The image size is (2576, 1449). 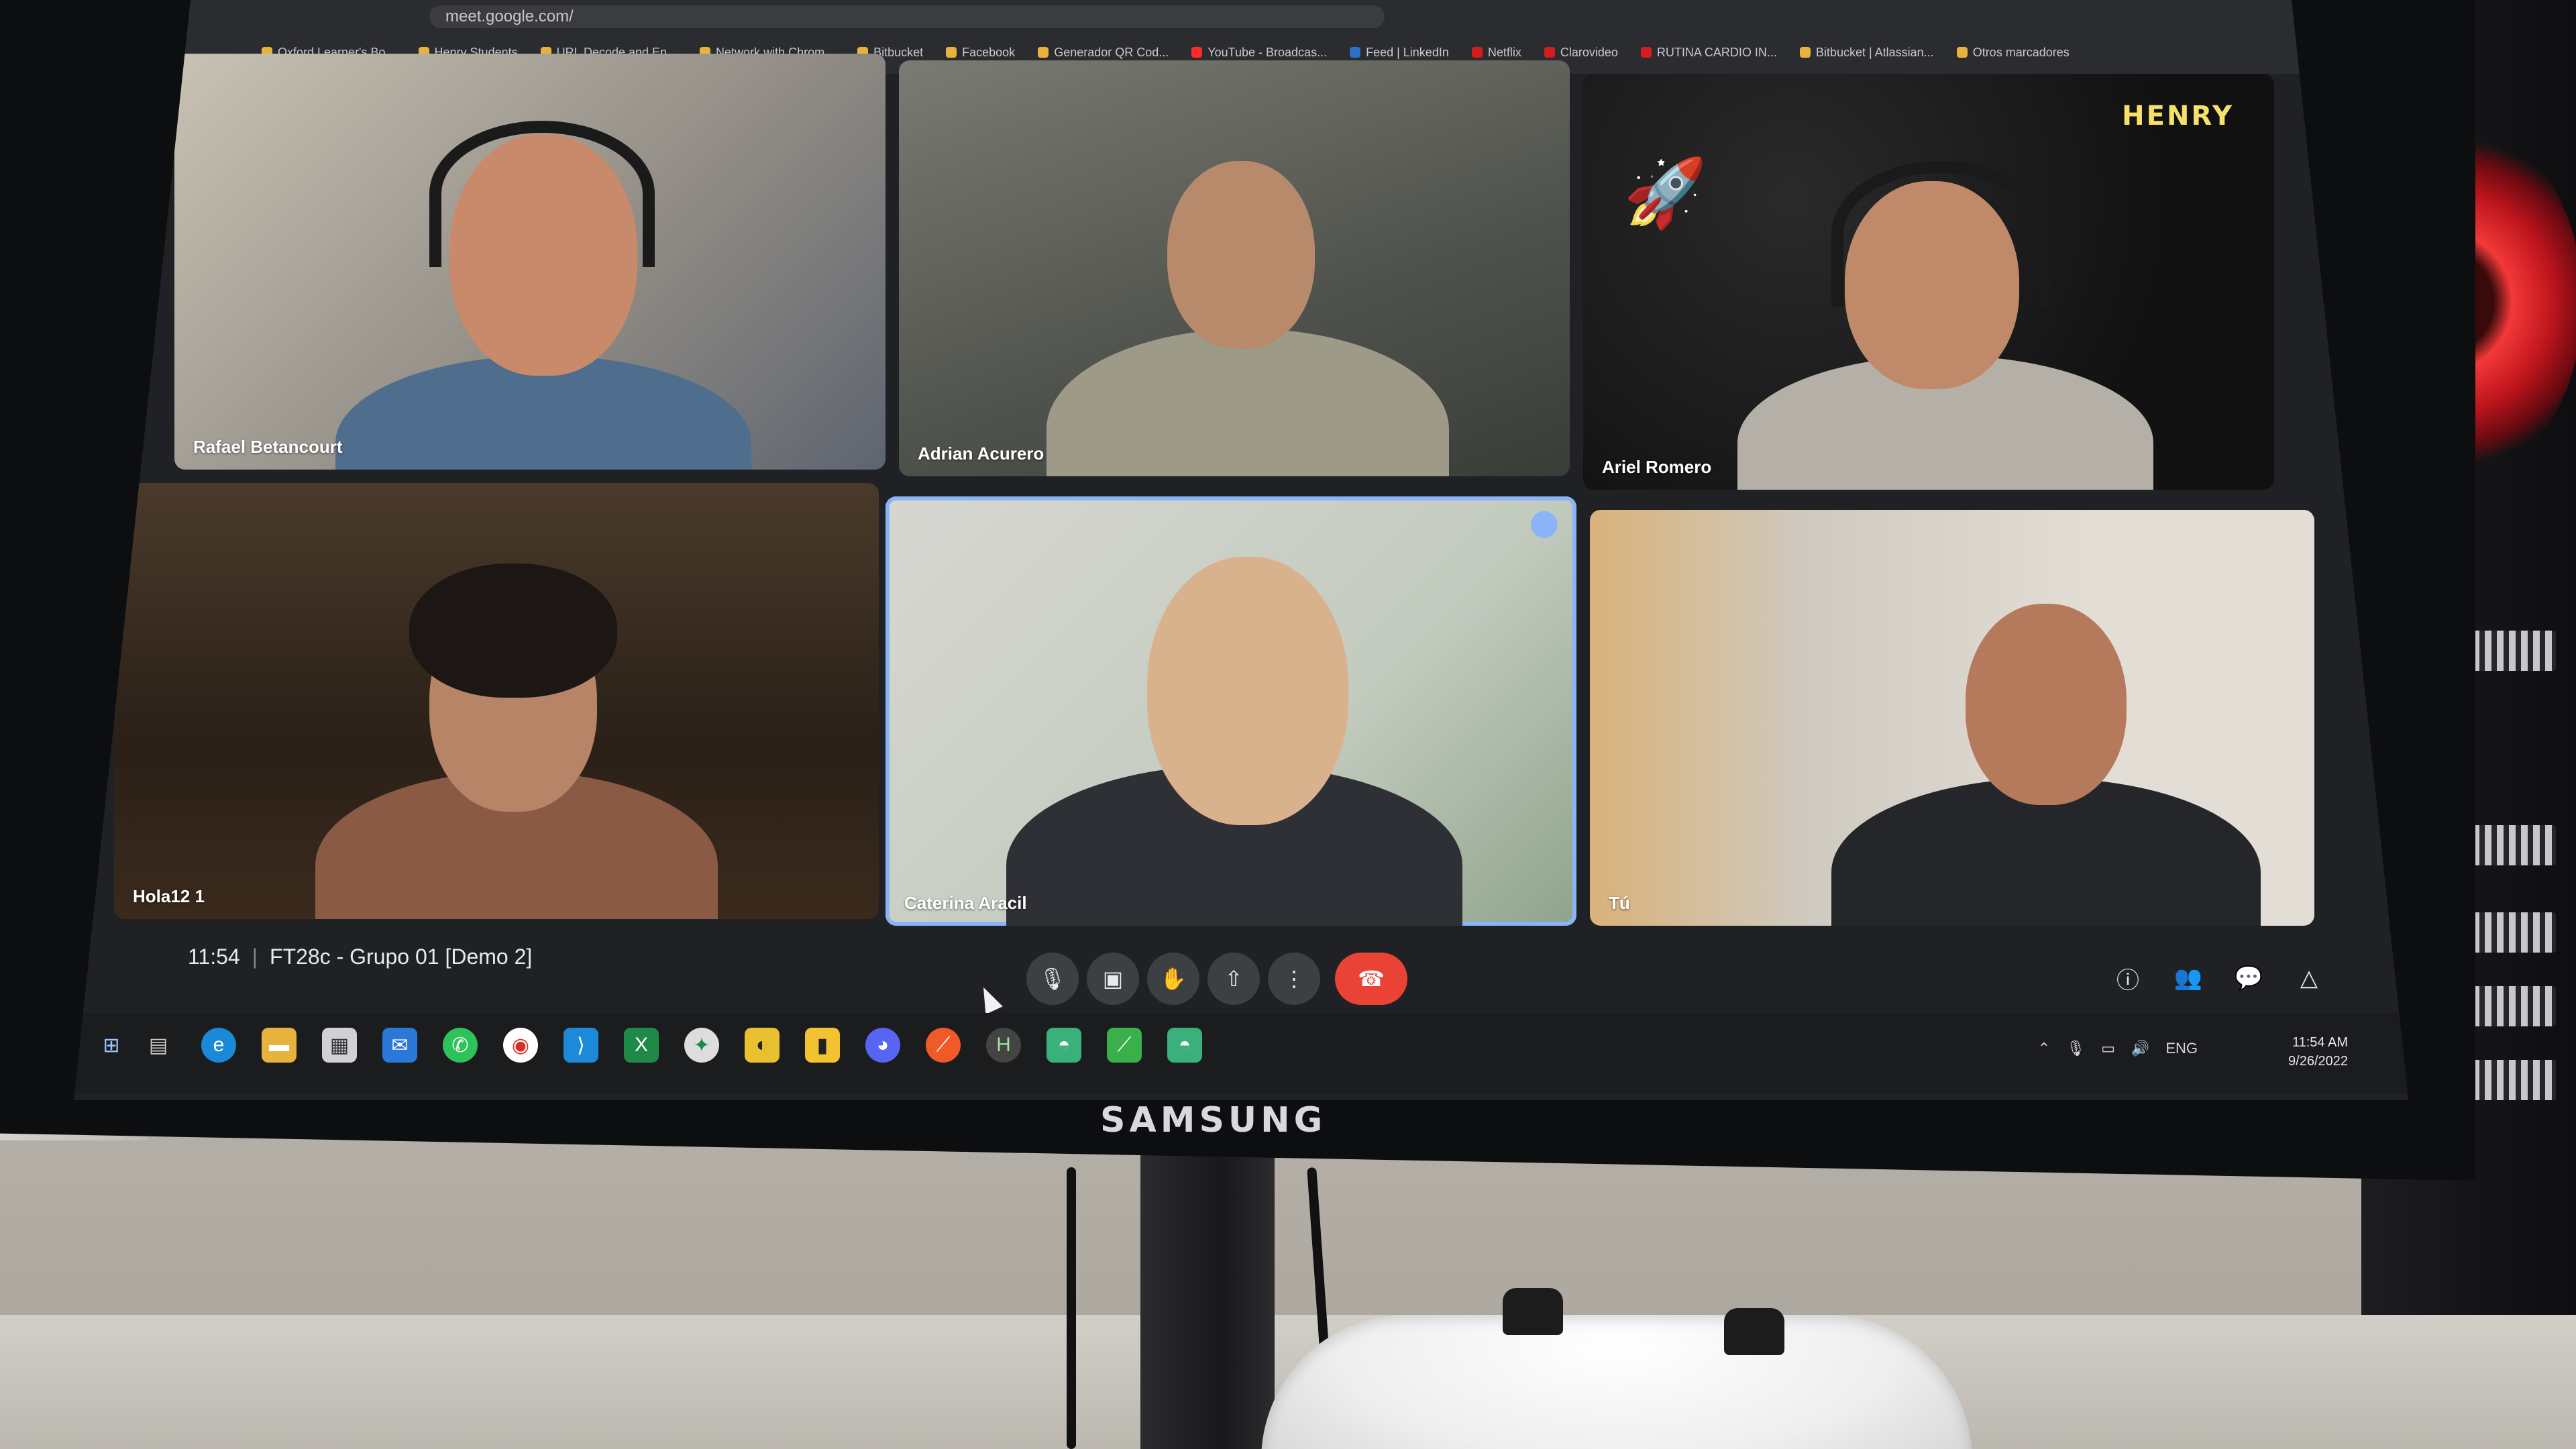 I want to click on info-icon: ⓘ, so click(x=2127, y=978).